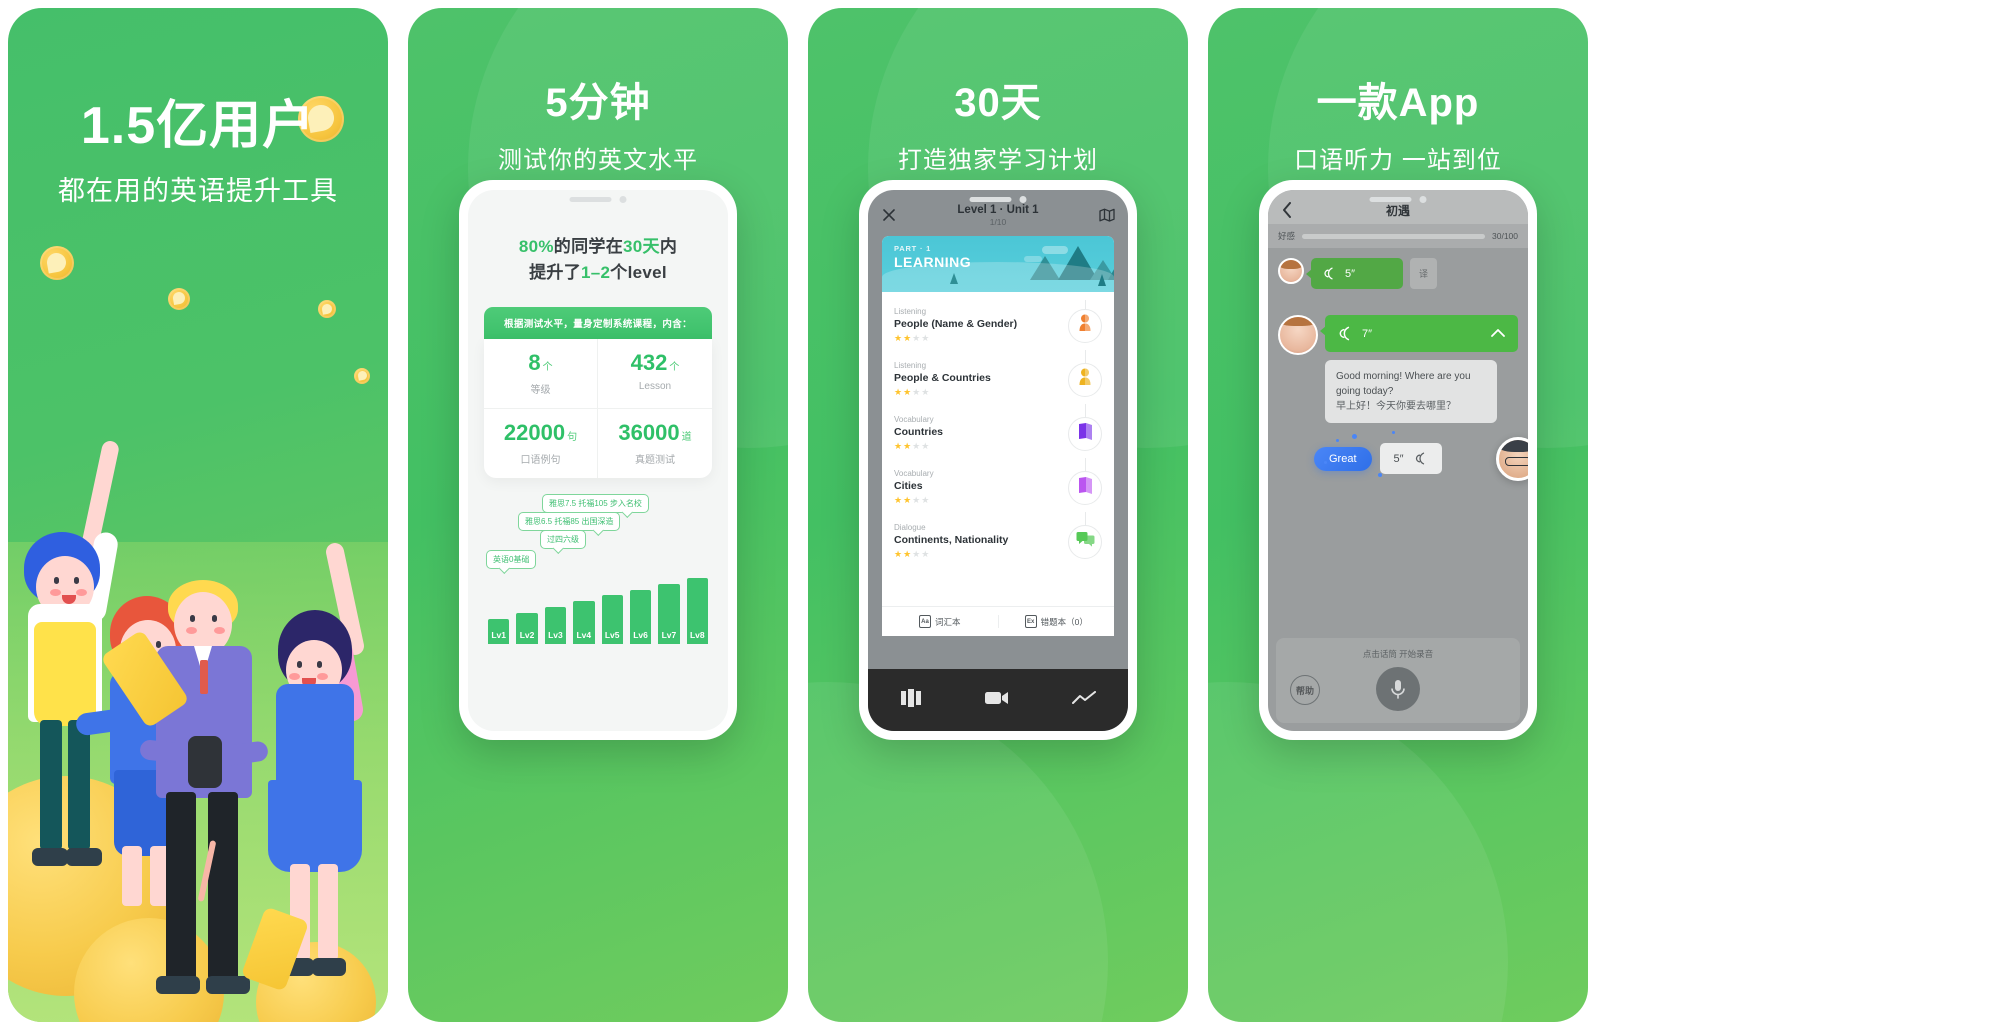  I want to click on status-badge: Great, so click(1343, 458).